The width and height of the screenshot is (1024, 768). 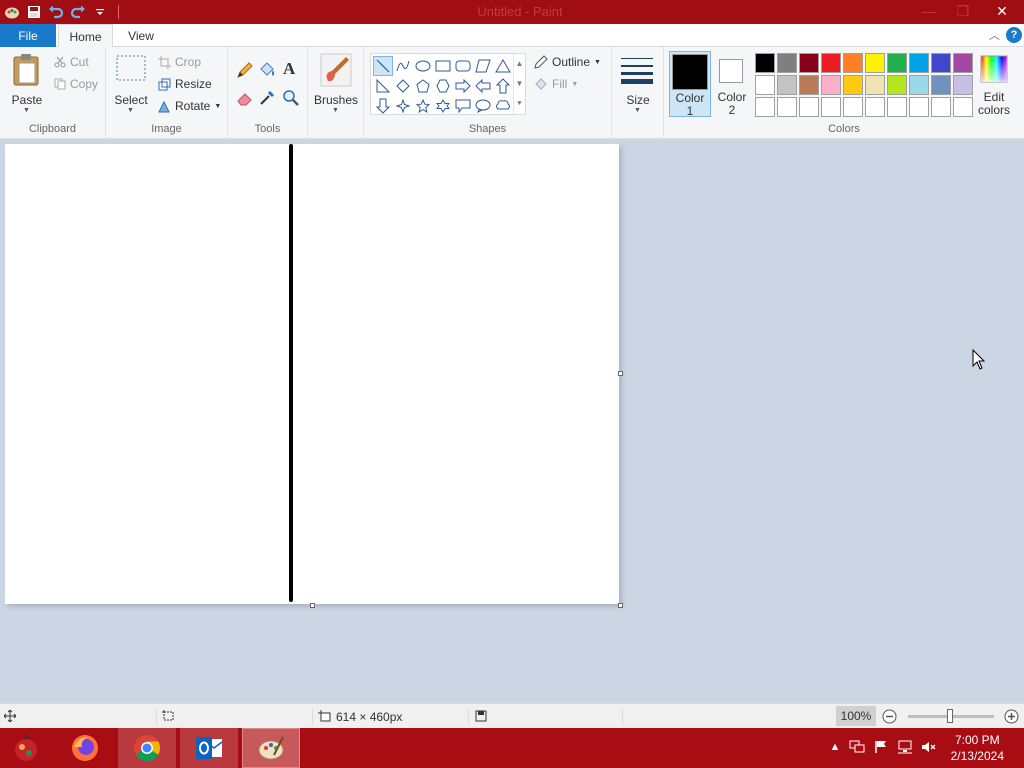 What do you see at coordinates (403, 66) in the screenshot?
I see `curve-shape-icon` at bounding box center [403, 66].